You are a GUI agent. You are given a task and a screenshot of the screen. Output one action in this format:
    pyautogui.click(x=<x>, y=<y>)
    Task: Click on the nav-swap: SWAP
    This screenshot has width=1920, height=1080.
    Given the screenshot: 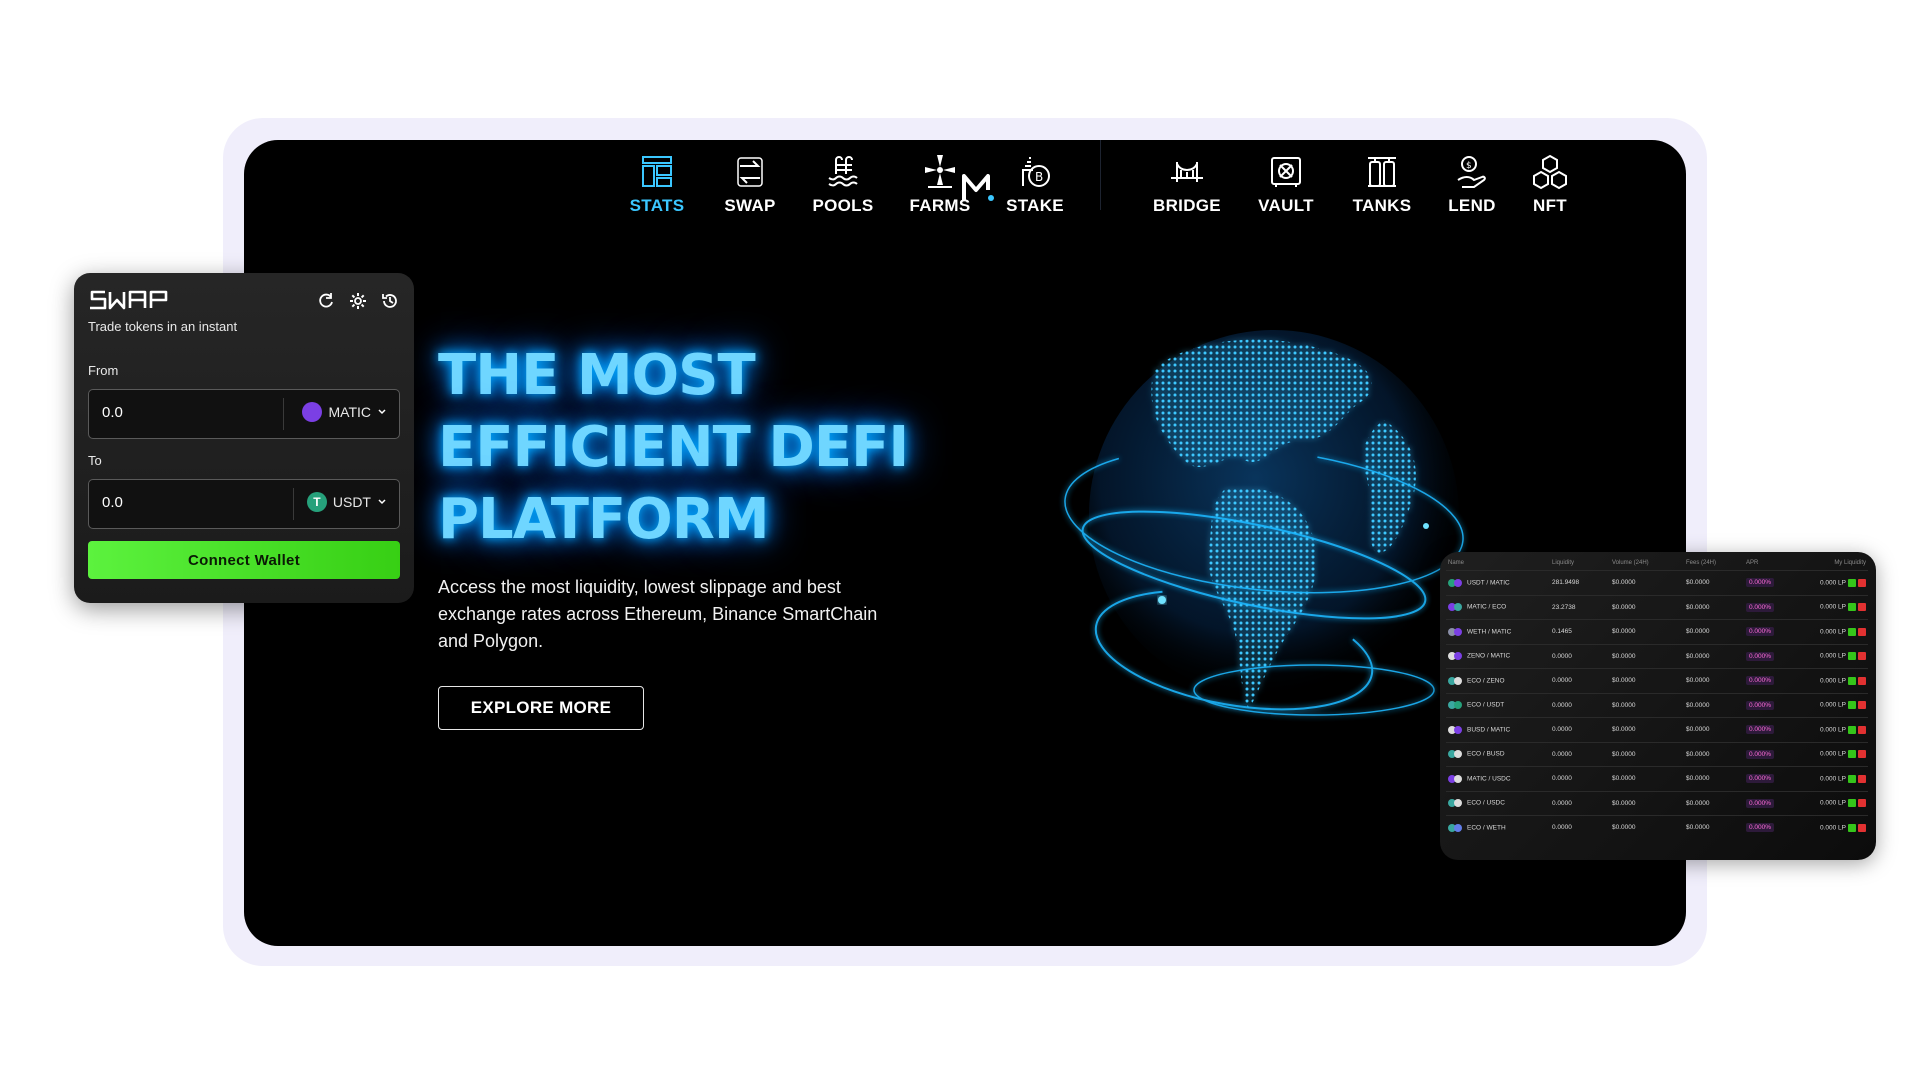 What is the action you would take?
    pyautogui.click(x=750, y=184)
    